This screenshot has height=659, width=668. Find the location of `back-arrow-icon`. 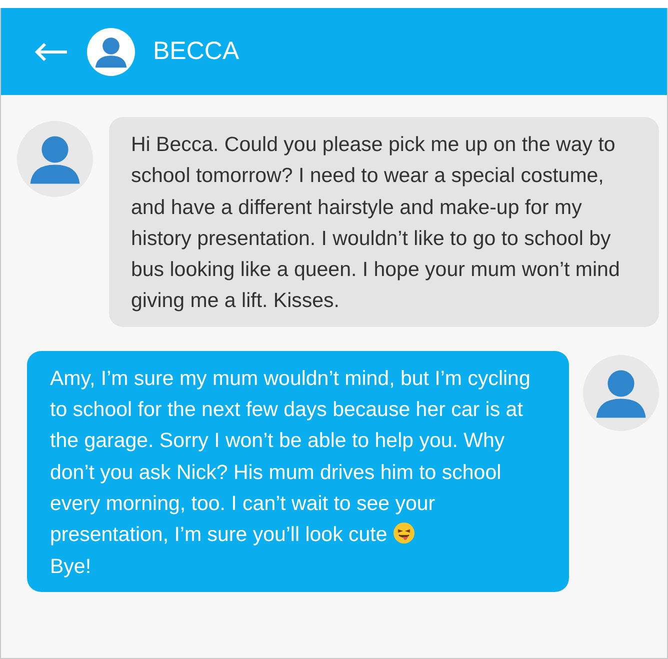

back-arrow-icon is located at coordinates (52, 52).